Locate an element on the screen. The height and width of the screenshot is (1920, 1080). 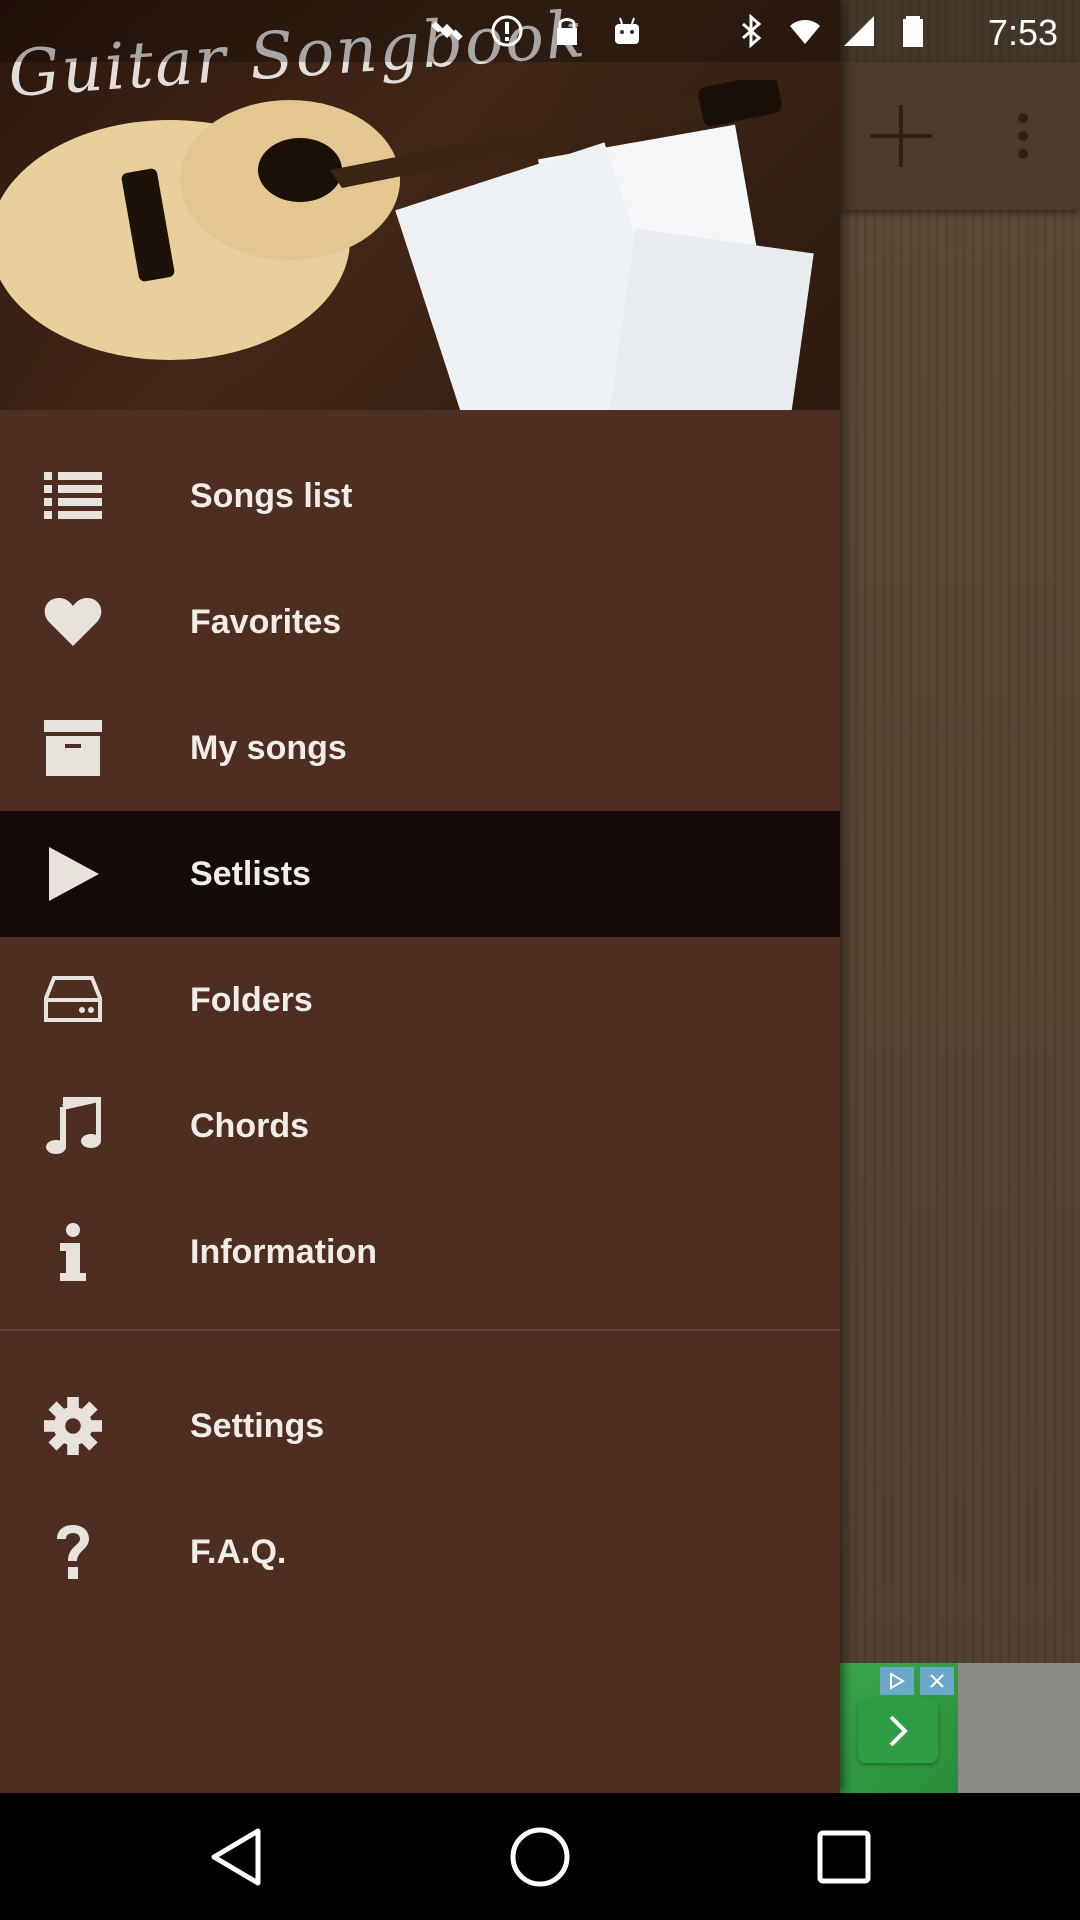
more-vert-icon is located at coordinates (1023, 136).